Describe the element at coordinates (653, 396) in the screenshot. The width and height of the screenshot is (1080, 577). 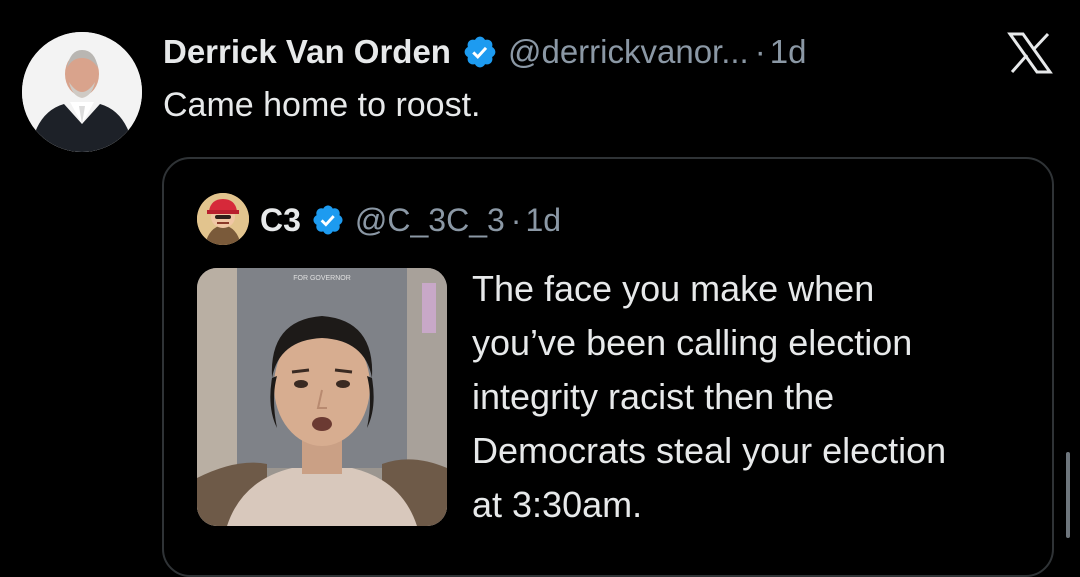
I see `quote-text-line: integrity racist then the` at that location.